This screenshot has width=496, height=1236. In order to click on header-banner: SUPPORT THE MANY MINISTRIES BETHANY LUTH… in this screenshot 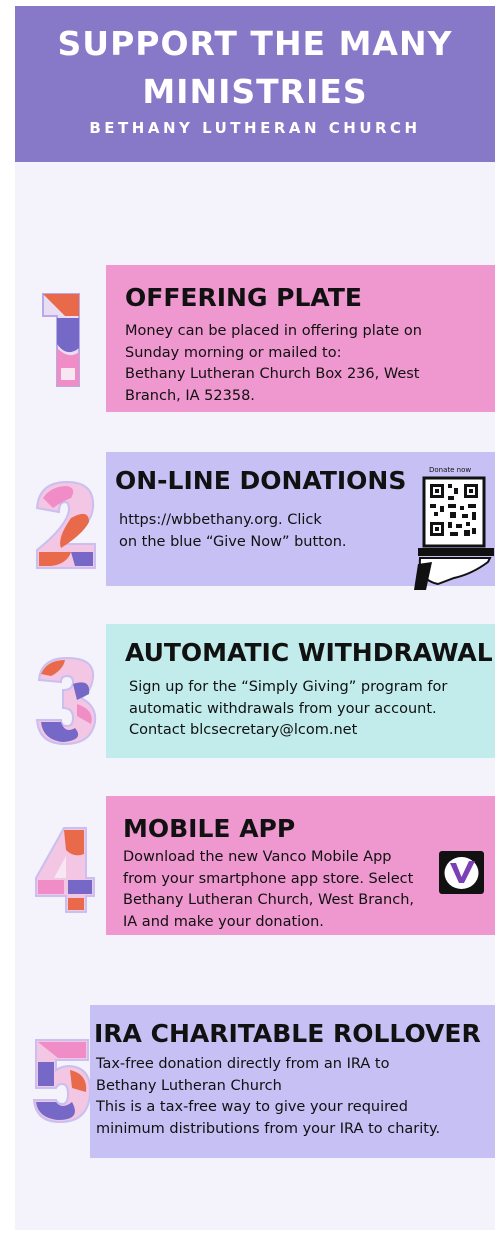, I will do `click(255, 84)`.